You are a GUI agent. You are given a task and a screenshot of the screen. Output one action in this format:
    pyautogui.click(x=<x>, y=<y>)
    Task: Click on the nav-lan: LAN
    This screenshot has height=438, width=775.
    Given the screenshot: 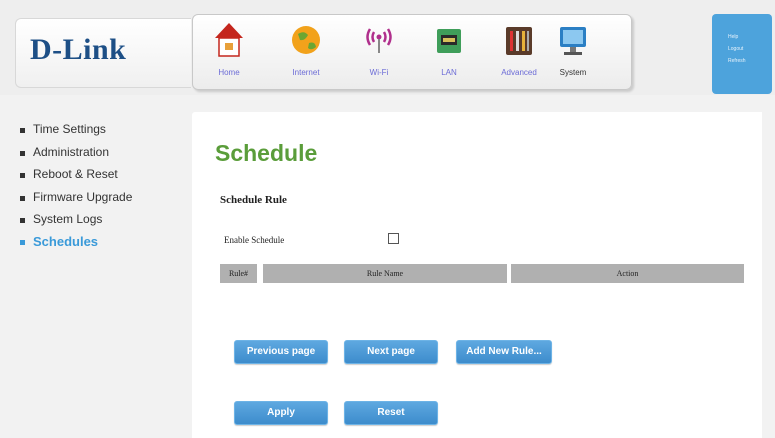 What is the action you would take?
    pyautogui.click(x=449, y=52)
    